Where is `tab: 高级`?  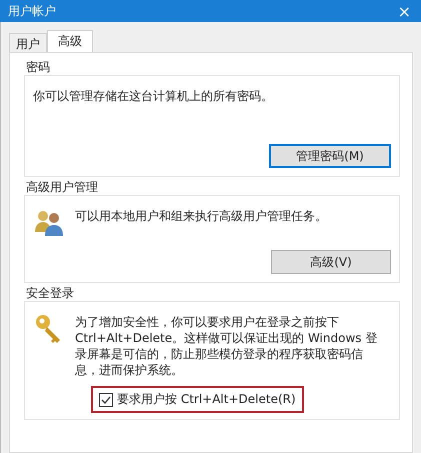
tab: 高级 is located at coordinates (70, 41).